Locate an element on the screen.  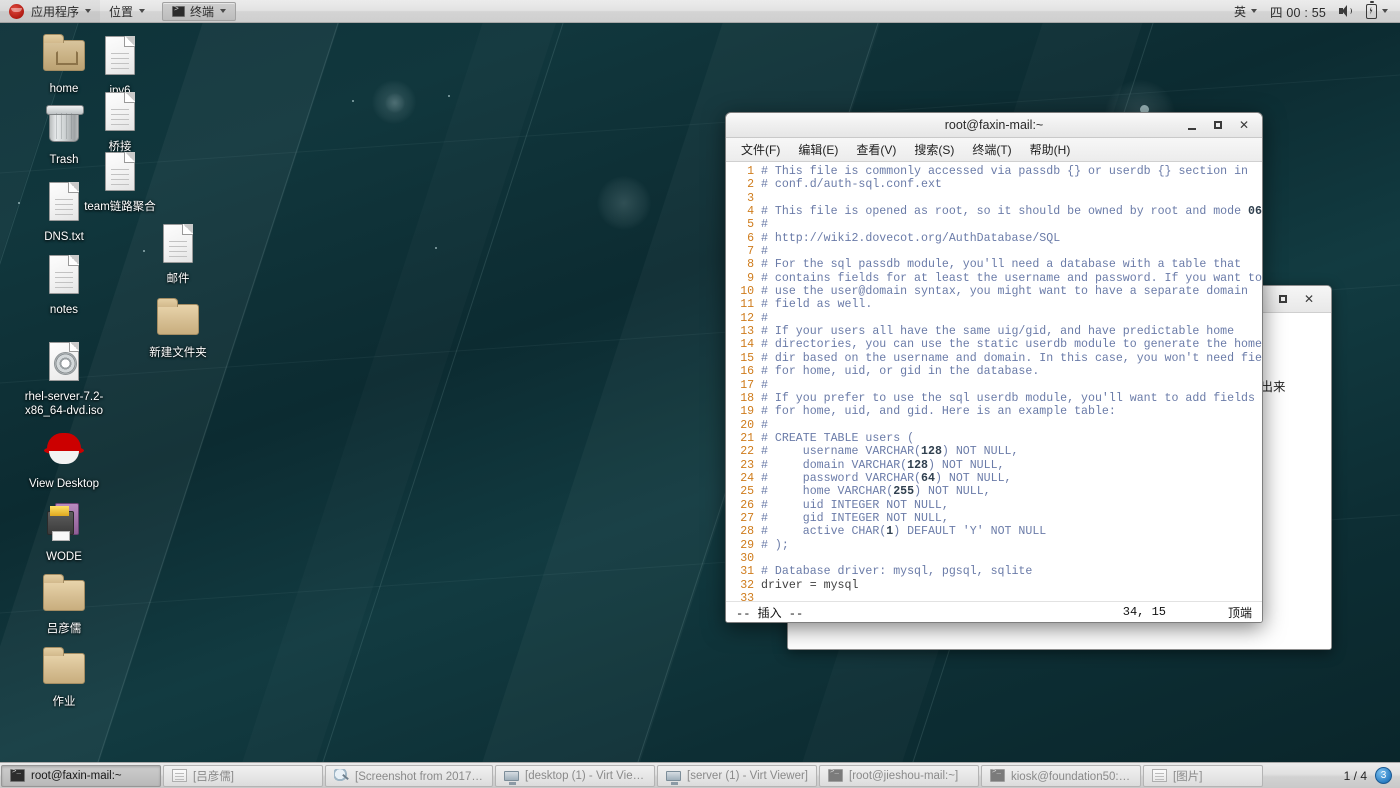
line-number: 9 is located at coordinates (750, 278).